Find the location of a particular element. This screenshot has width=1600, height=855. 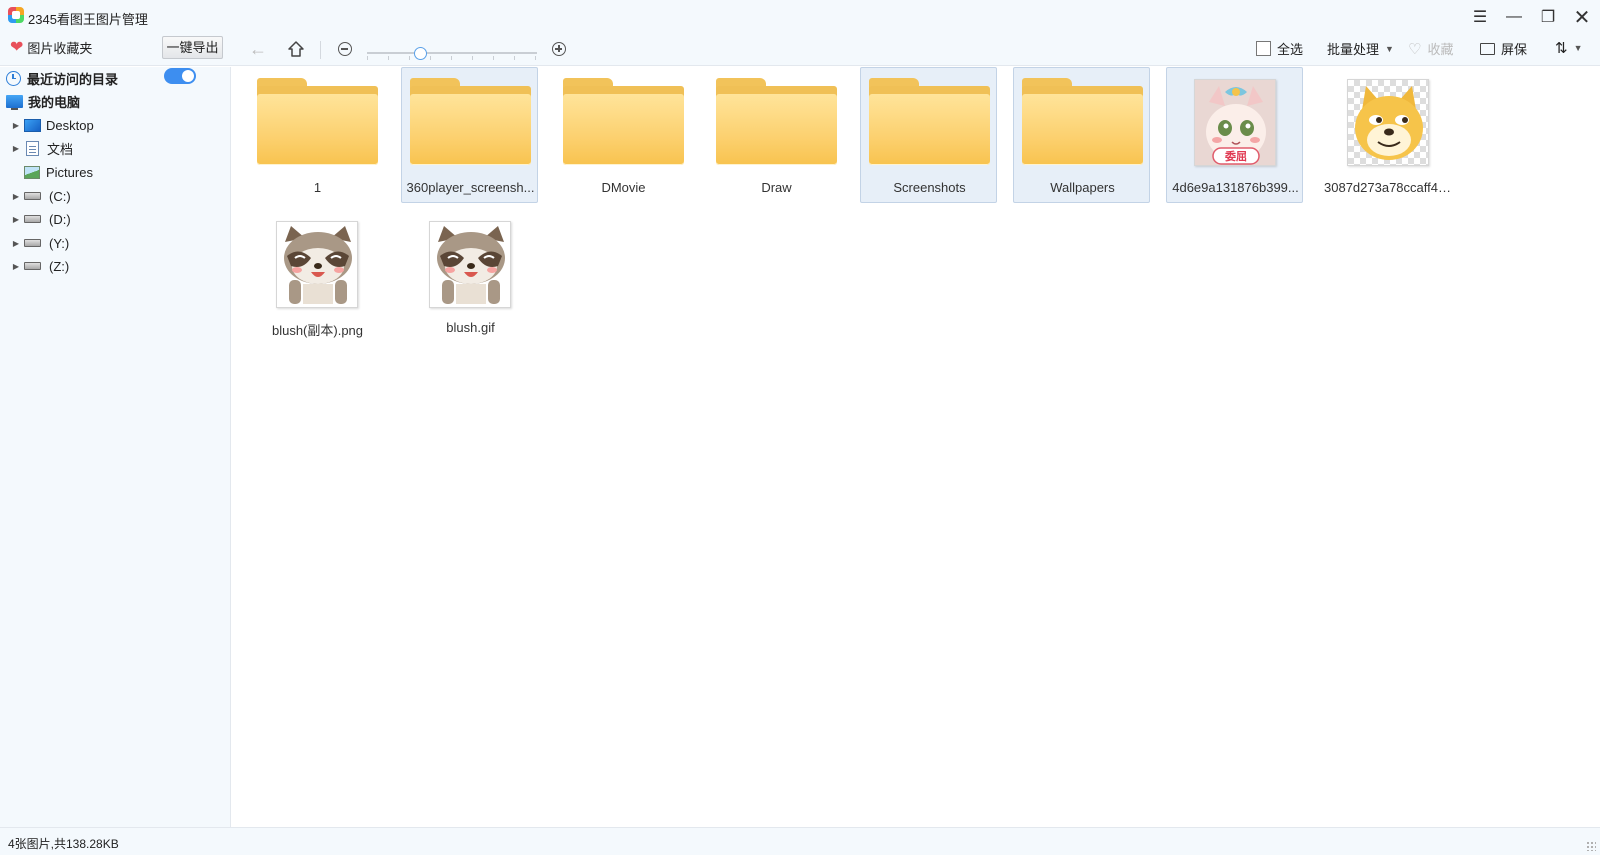

screensaver-button: 屏保 is located at coordinates (1503, 48).